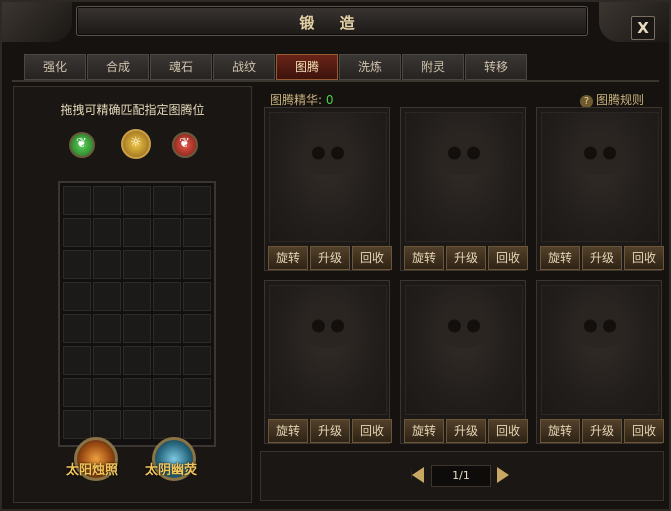  Describe the element at coordinates (136, 144) in the screenshot. I see `gold-gem-icon: ☼` at that location.